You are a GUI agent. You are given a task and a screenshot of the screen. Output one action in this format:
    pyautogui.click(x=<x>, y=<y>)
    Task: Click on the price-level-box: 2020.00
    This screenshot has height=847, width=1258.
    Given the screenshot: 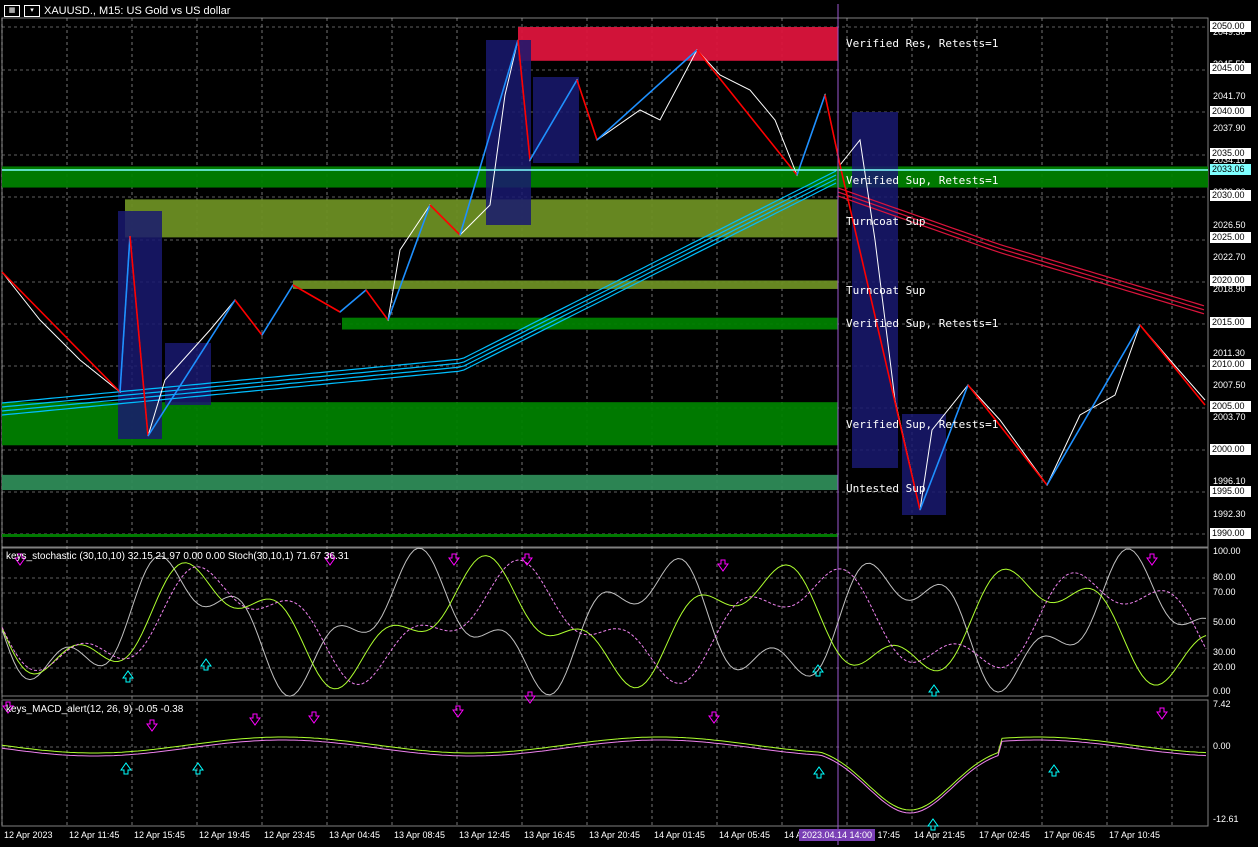 What is the action you would take?
    pyautogui.click(x=1230, y=280)
    